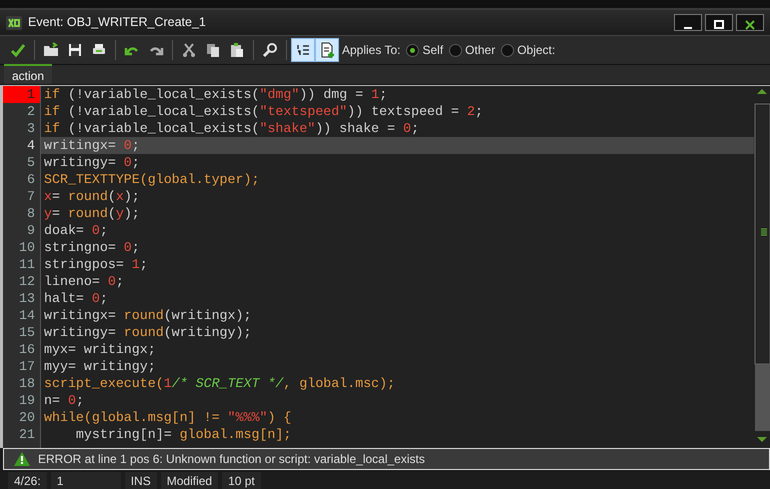  I want to click on line-number: 3, so click(31, 128).